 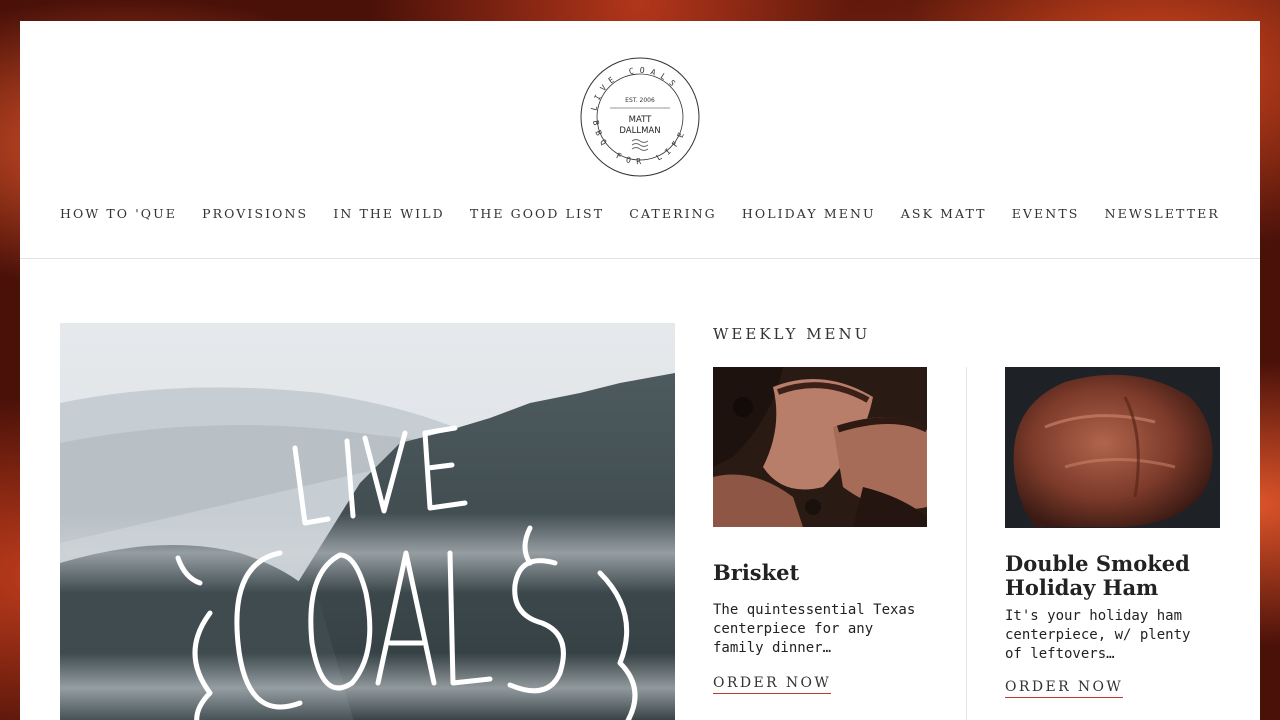 What do you see at coordinates (537, 213) in the screenshot?
I see `nav-item-the-good-list: THE GOOD LIST` at bounding box center [537, 213].